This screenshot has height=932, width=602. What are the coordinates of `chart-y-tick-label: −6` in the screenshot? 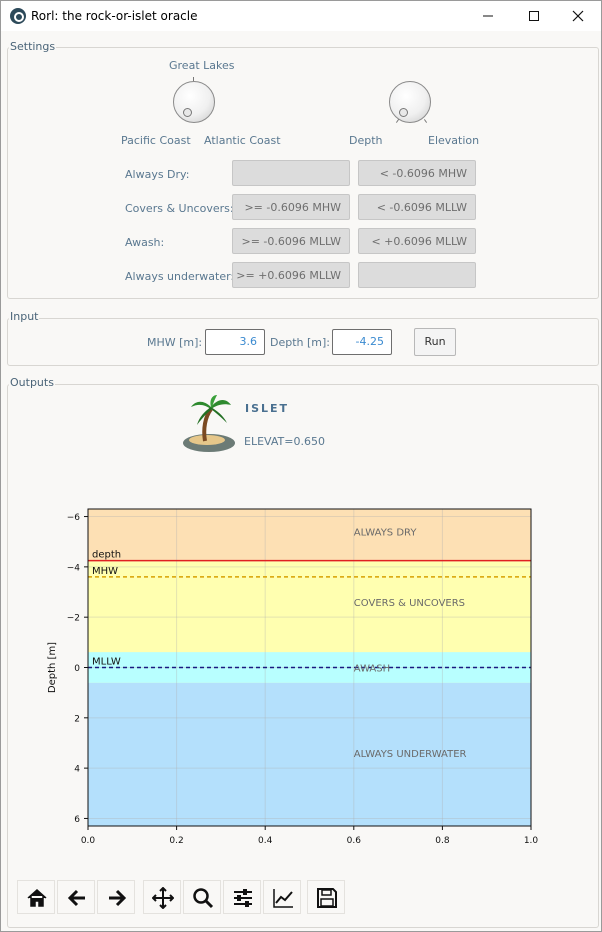 It's located at (74, 518).